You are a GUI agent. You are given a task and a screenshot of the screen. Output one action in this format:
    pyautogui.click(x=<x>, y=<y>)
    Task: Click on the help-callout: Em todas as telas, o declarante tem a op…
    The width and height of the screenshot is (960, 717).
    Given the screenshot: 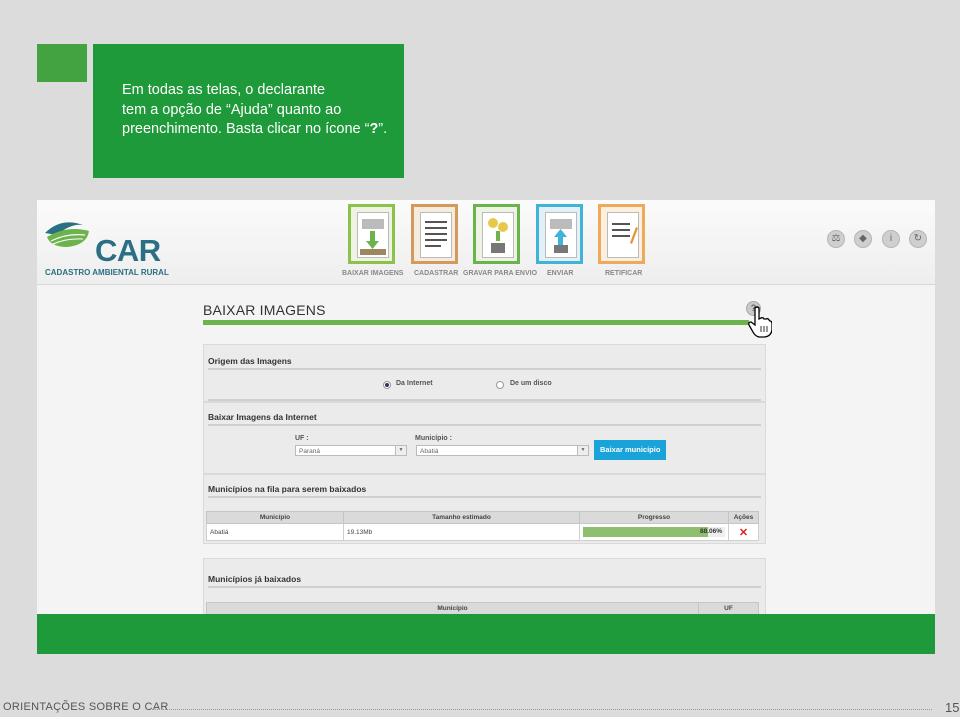 What is the action you would take?
    pyautogui.click(x=248, y=111)
    